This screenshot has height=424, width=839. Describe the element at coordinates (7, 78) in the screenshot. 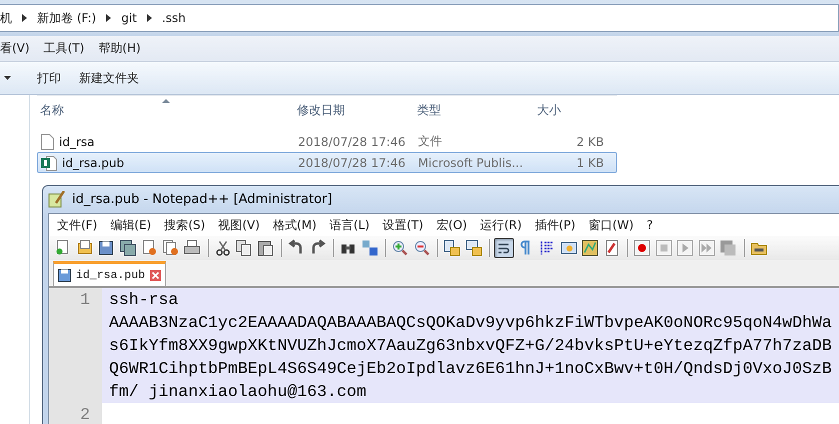

I see `caret-icon` at that location.